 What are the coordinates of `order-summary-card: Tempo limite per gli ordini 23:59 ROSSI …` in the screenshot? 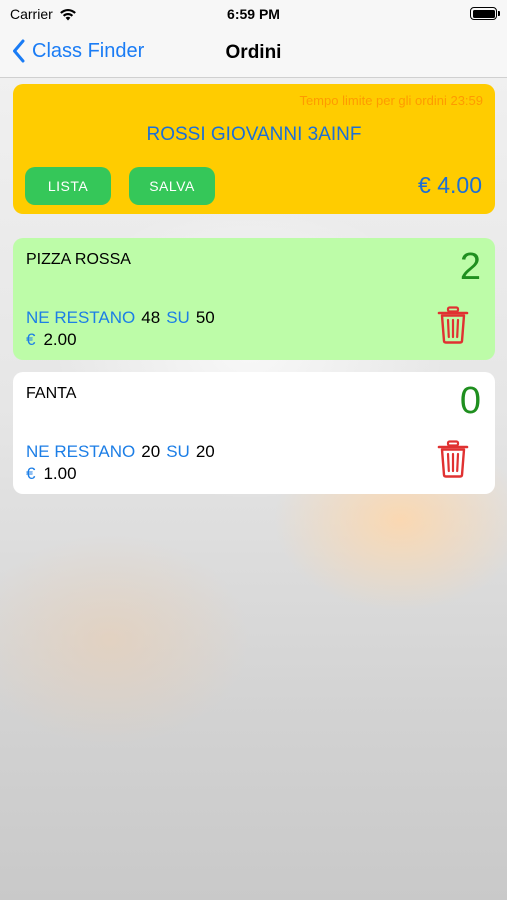 It's located at (254, 149).